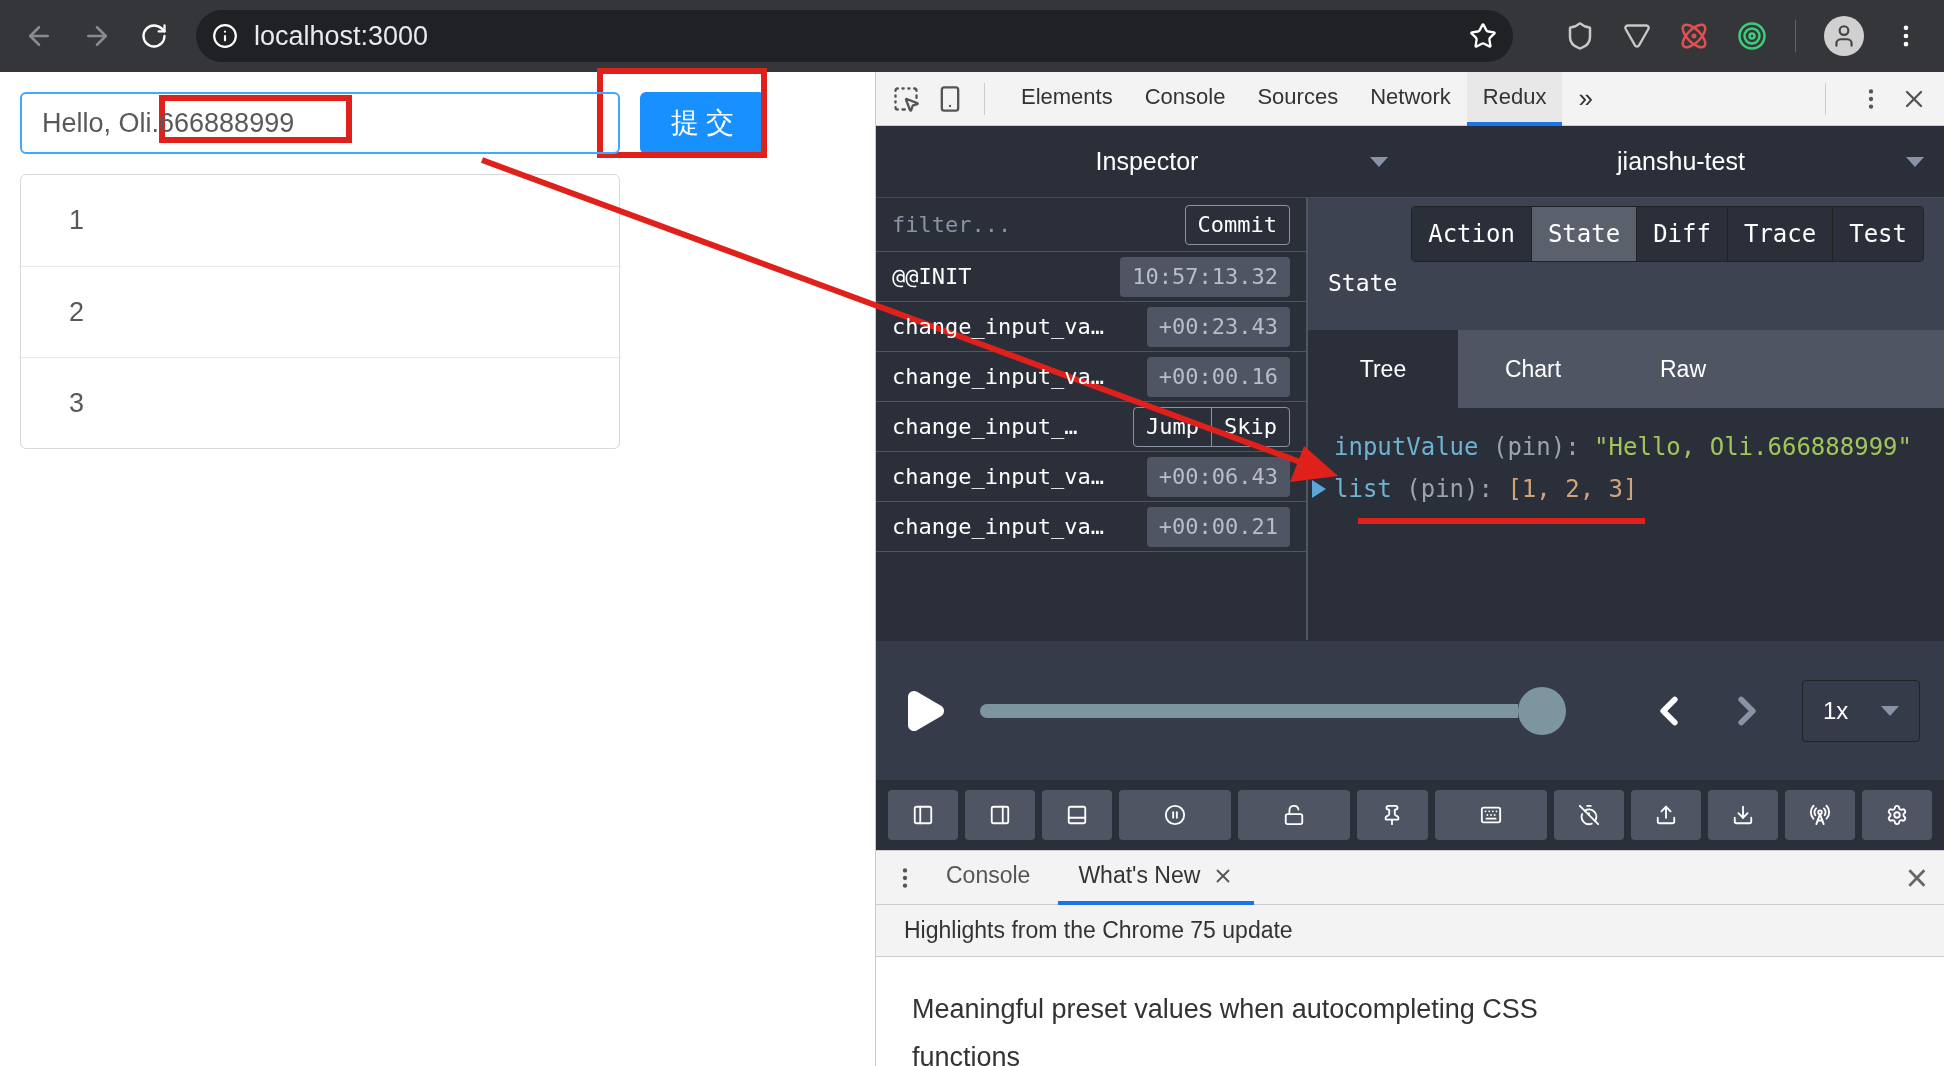 This screenshot has width=1944, height=1066. What do you see at coordinates (1861, 710) in the screenshot?
I see `speed-select: 1x` at bounding box center [1861, 710].